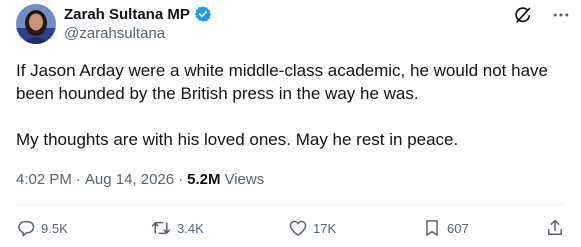 The image size is (581, 247). I want to click on avatar, so click(36, 24).